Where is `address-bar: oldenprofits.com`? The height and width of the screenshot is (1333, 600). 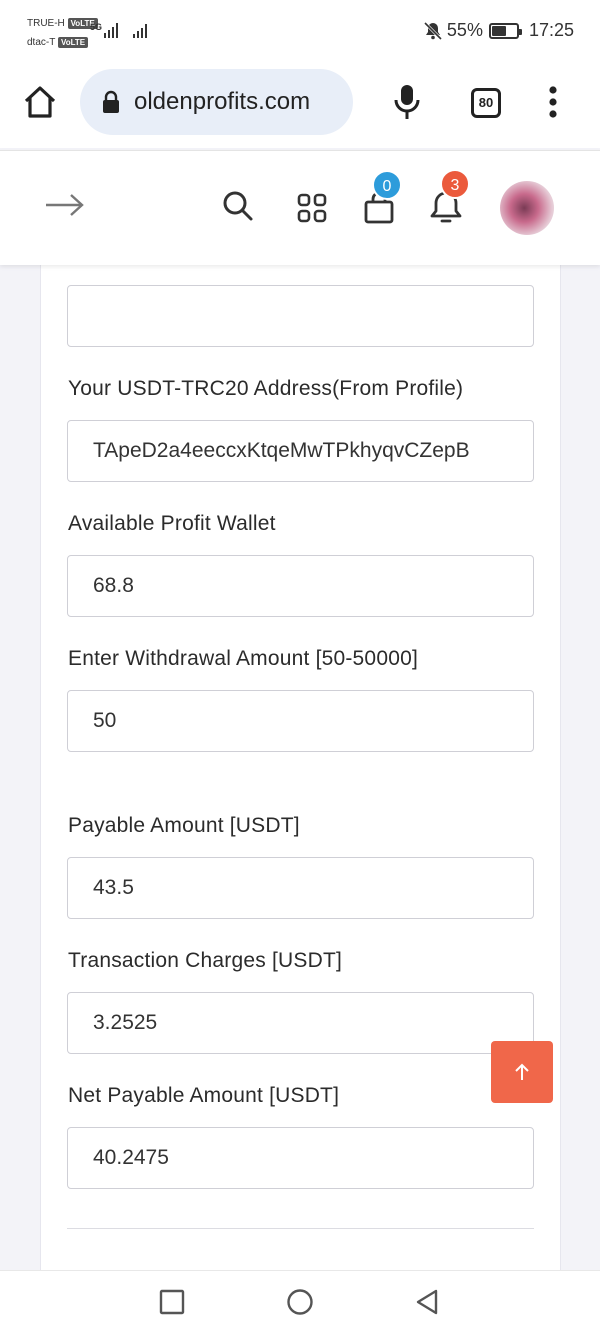 address-bar: oldenprofits.com is located at coordinates (216, 102).